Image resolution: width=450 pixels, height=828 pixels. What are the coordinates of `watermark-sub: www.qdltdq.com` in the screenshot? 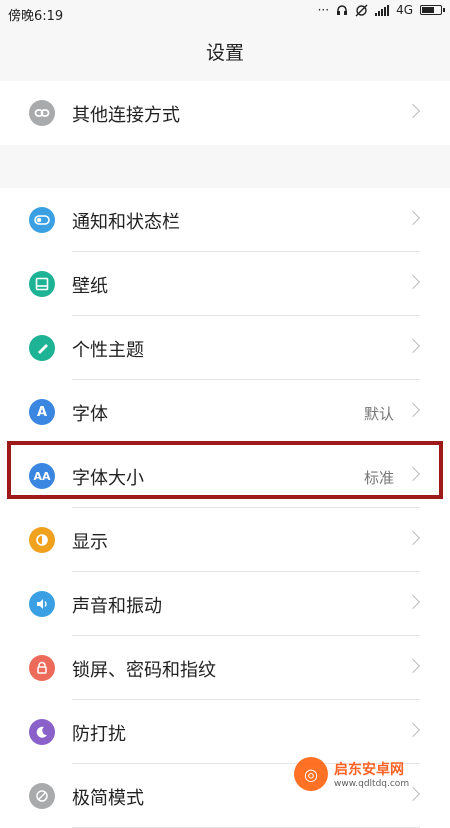 It's located at (372, 784).